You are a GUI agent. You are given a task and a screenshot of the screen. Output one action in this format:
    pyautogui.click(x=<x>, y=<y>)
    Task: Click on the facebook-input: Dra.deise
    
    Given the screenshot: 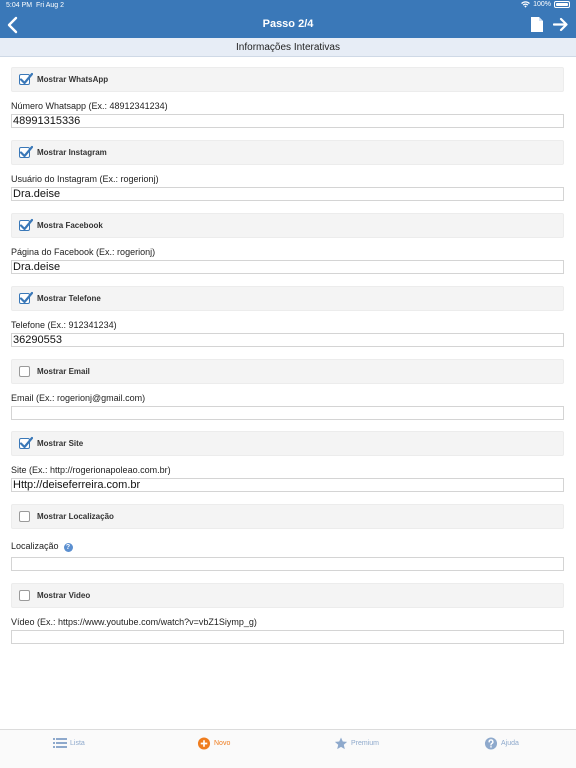 What is the action you would take?
    pyautogui.click(x=287, y=267)
    